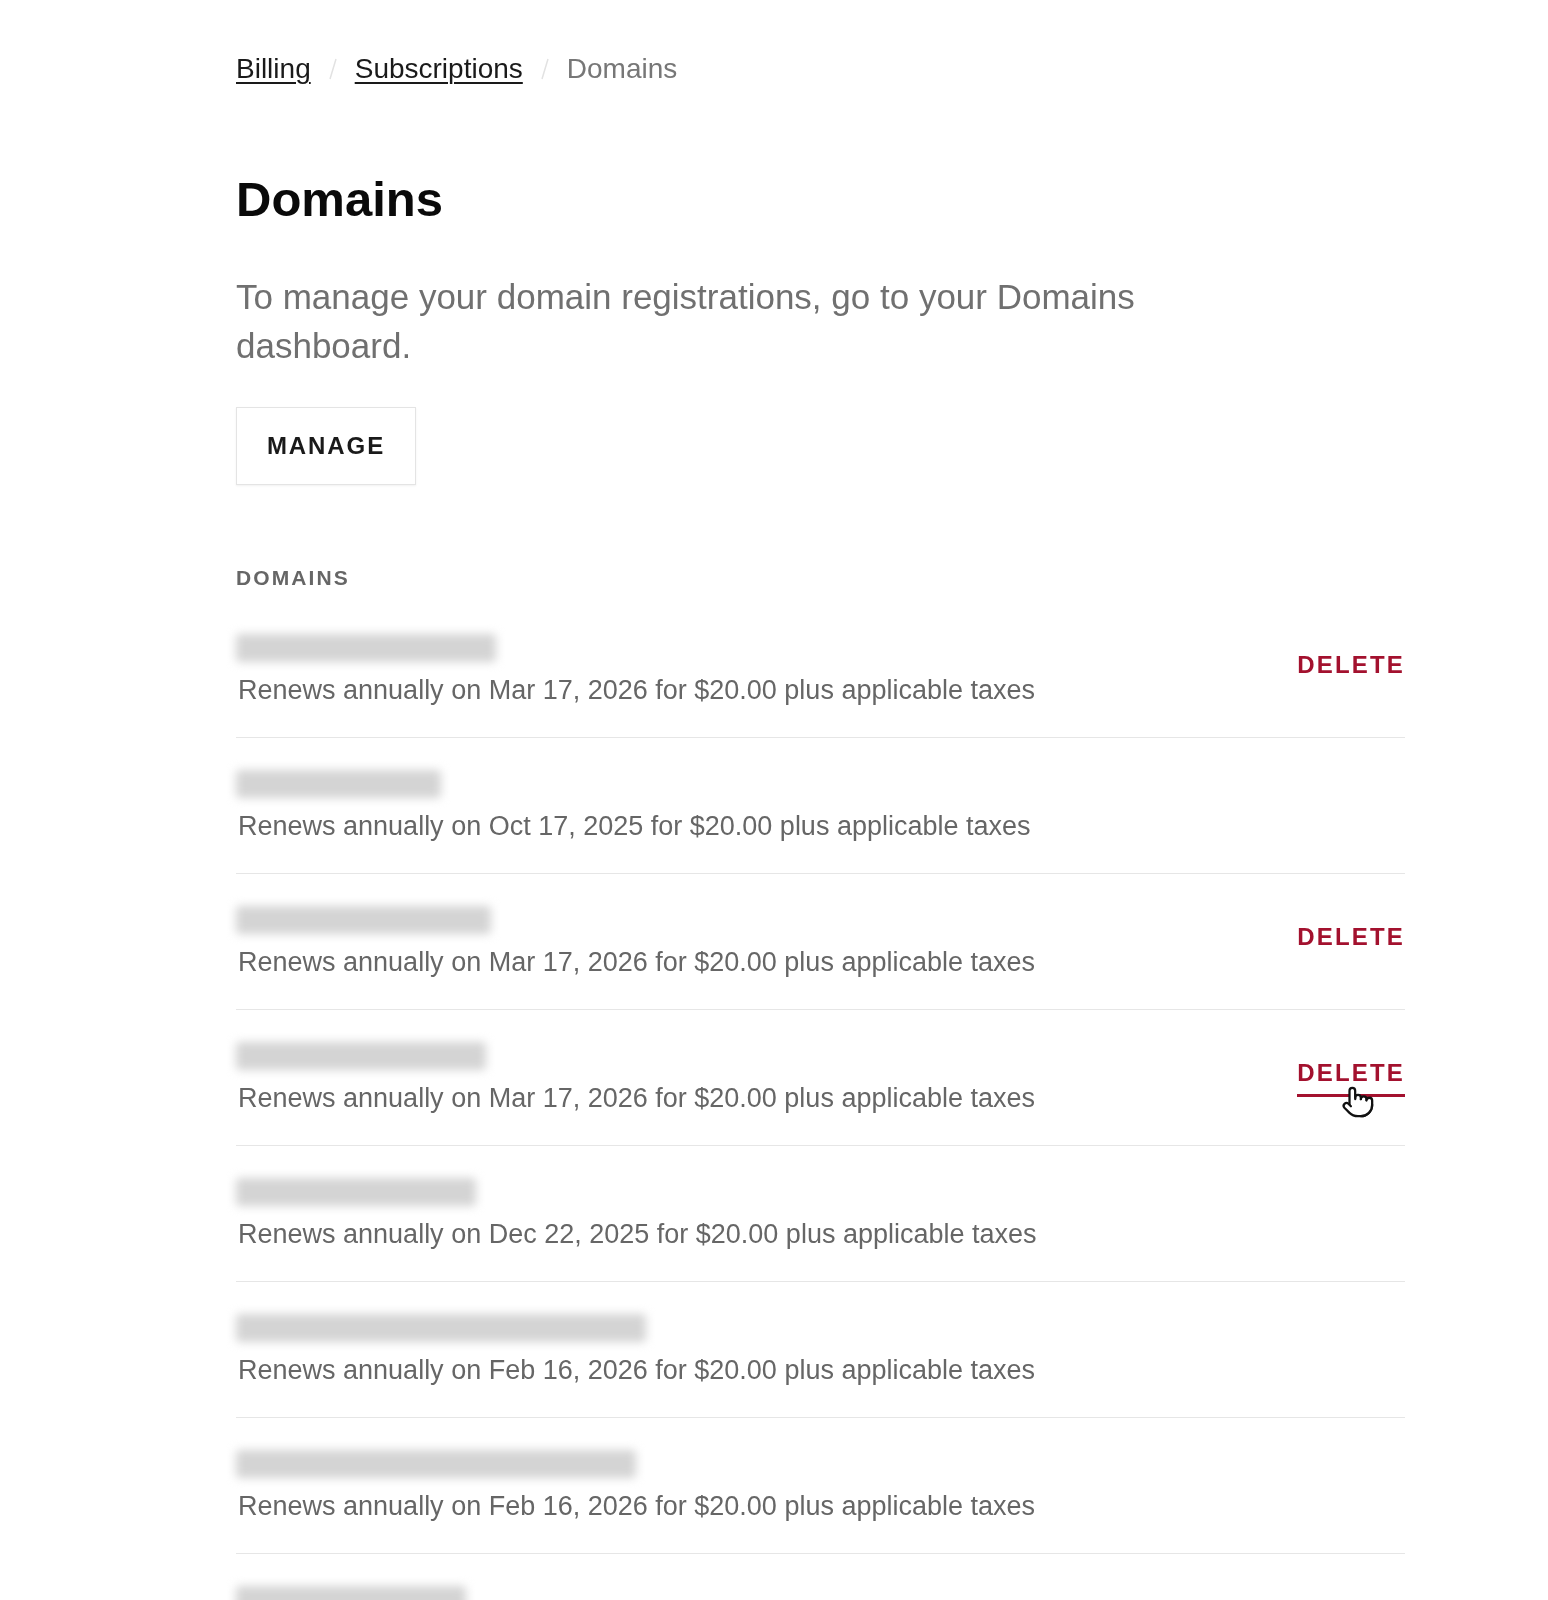  What do you see at coordinates (293, 578) in the screenshot?
I see `section-label: DOMAINS` at bounding box center [293, 578].